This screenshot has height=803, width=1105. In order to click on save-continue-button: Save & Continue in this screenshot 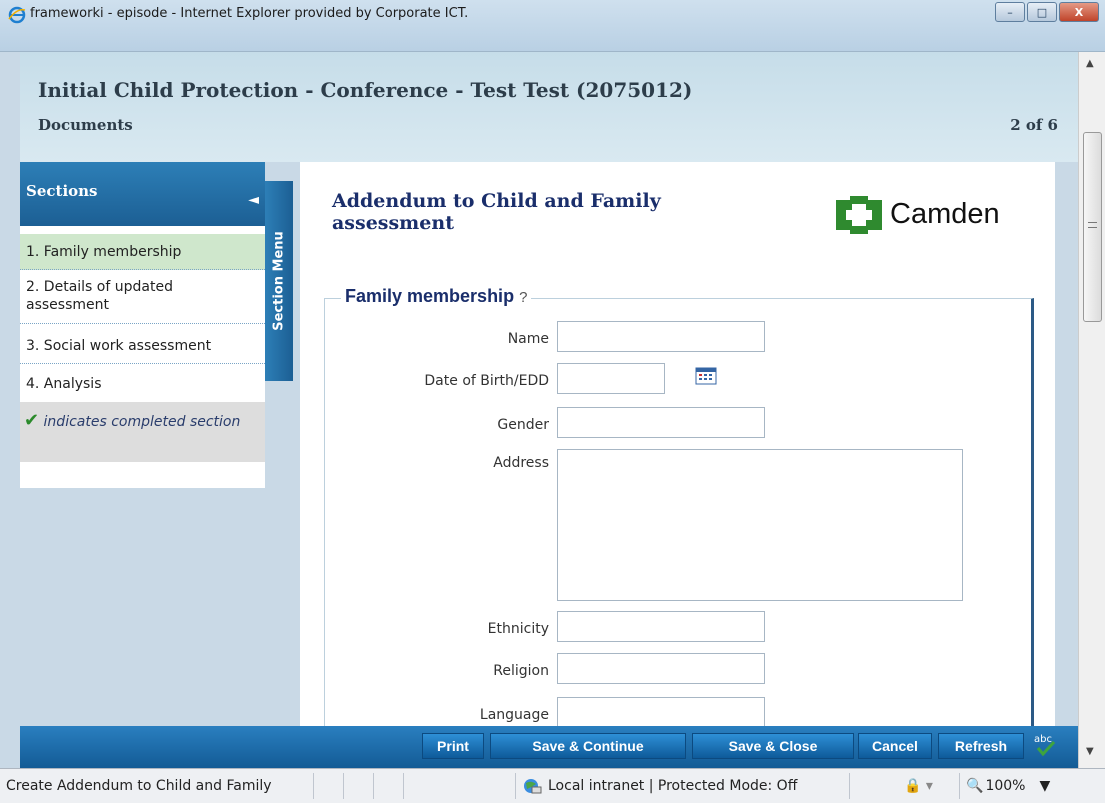, I will do `click(588, 746)`.